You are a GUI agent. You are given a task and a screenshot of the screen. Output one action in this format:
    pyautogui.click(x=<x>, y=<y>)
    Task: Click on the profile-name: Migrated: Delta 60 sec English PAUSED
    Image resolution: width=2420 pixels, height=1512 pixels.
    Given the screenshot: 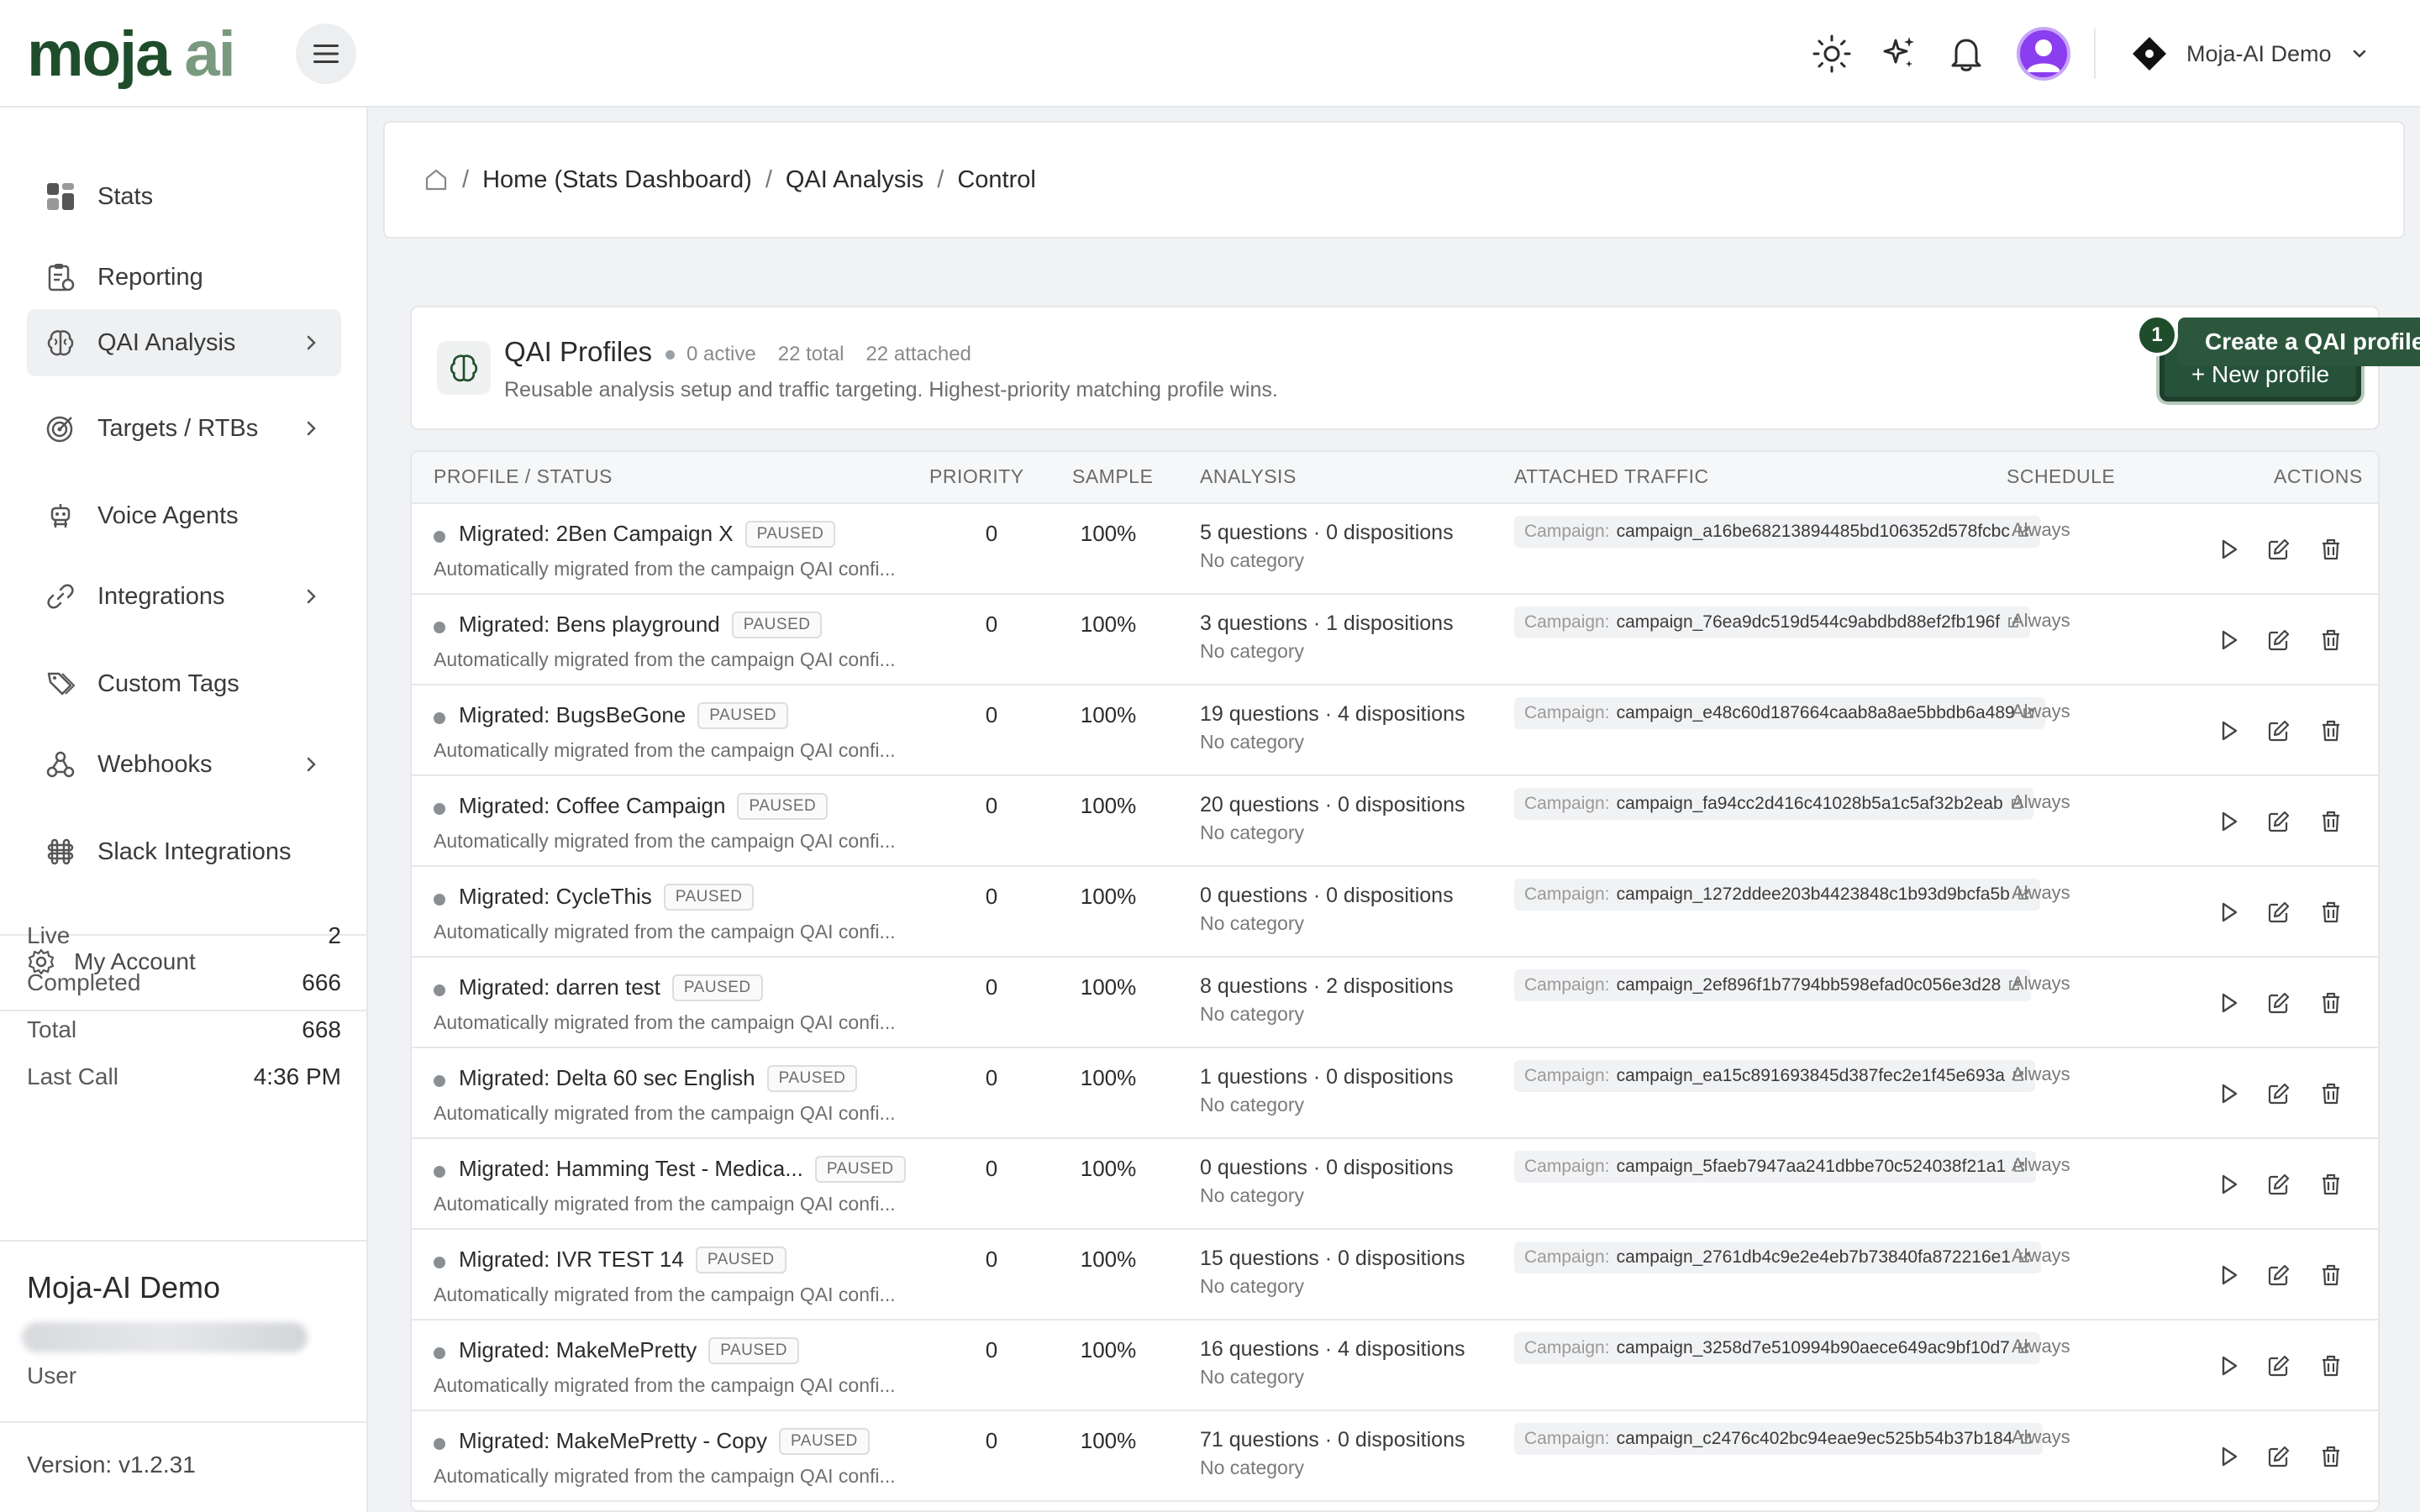 What is the action you would take?
    pyautogui.click(x=658, y=1078)
    